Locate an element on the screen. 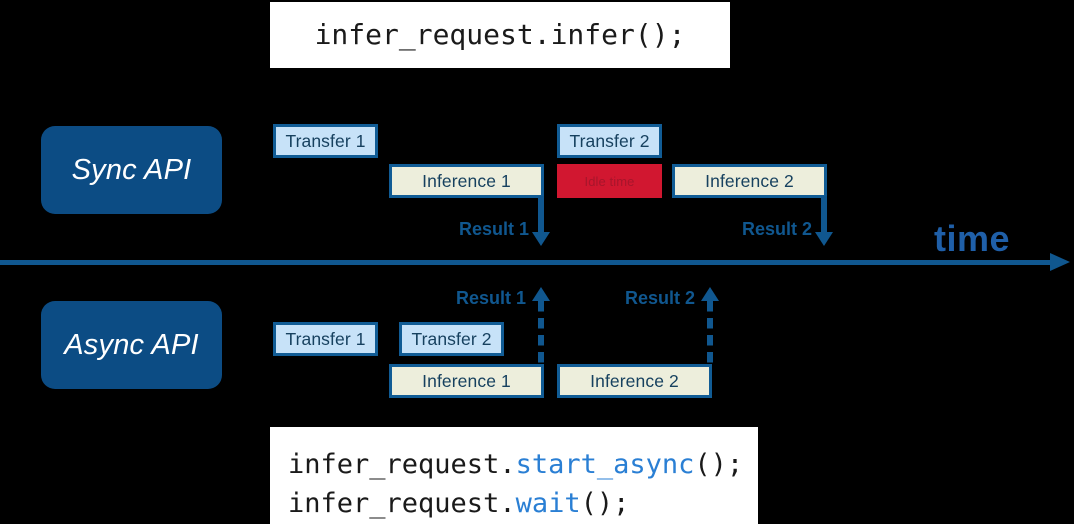  async-inference-1-label: Inference 1 is located at coordinates (466, 380).